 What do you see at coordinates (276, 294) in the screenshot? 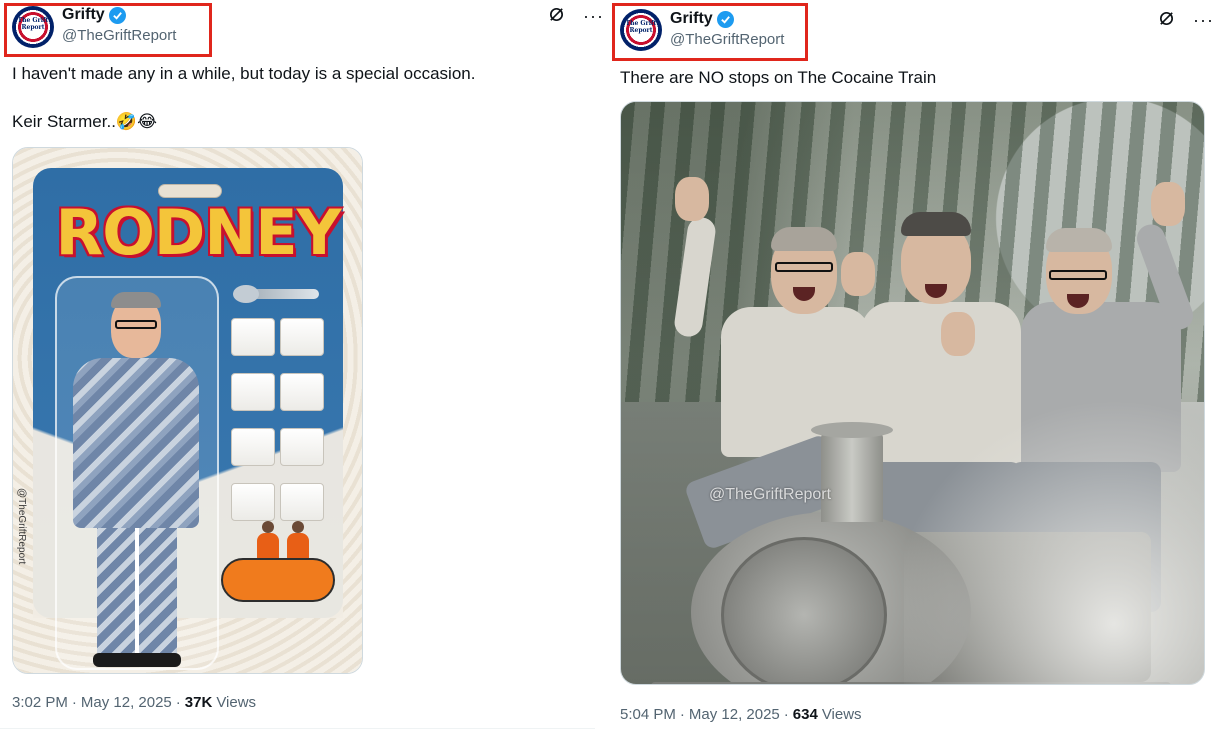
I see `spoon-accessory` at bounding box center [276, 294].